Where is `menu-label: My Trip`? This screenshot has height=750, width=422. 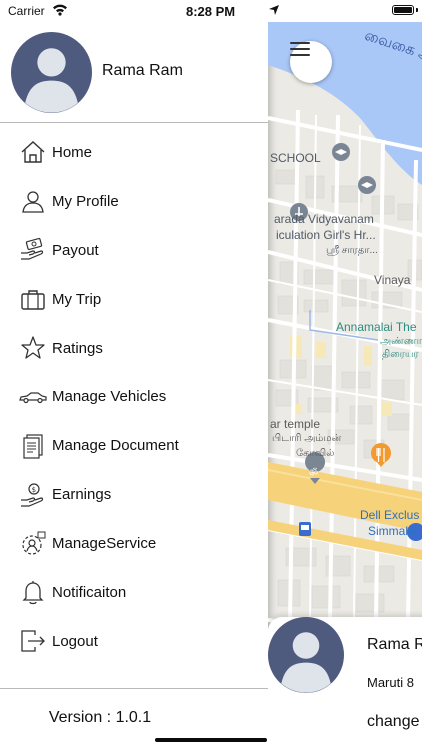
menu-label: My Trip is located at coordinates (77, 299).